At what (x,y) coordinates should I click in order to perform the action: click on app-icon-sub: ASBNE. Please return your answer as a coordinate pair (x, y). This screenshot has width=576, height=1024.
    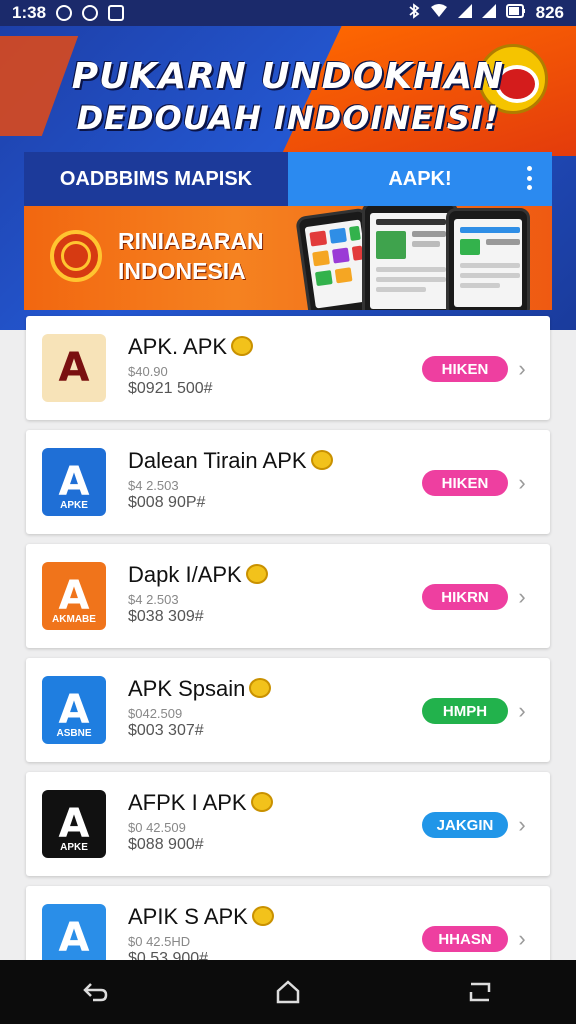
    Looking at the image, I should click on (74, 733).